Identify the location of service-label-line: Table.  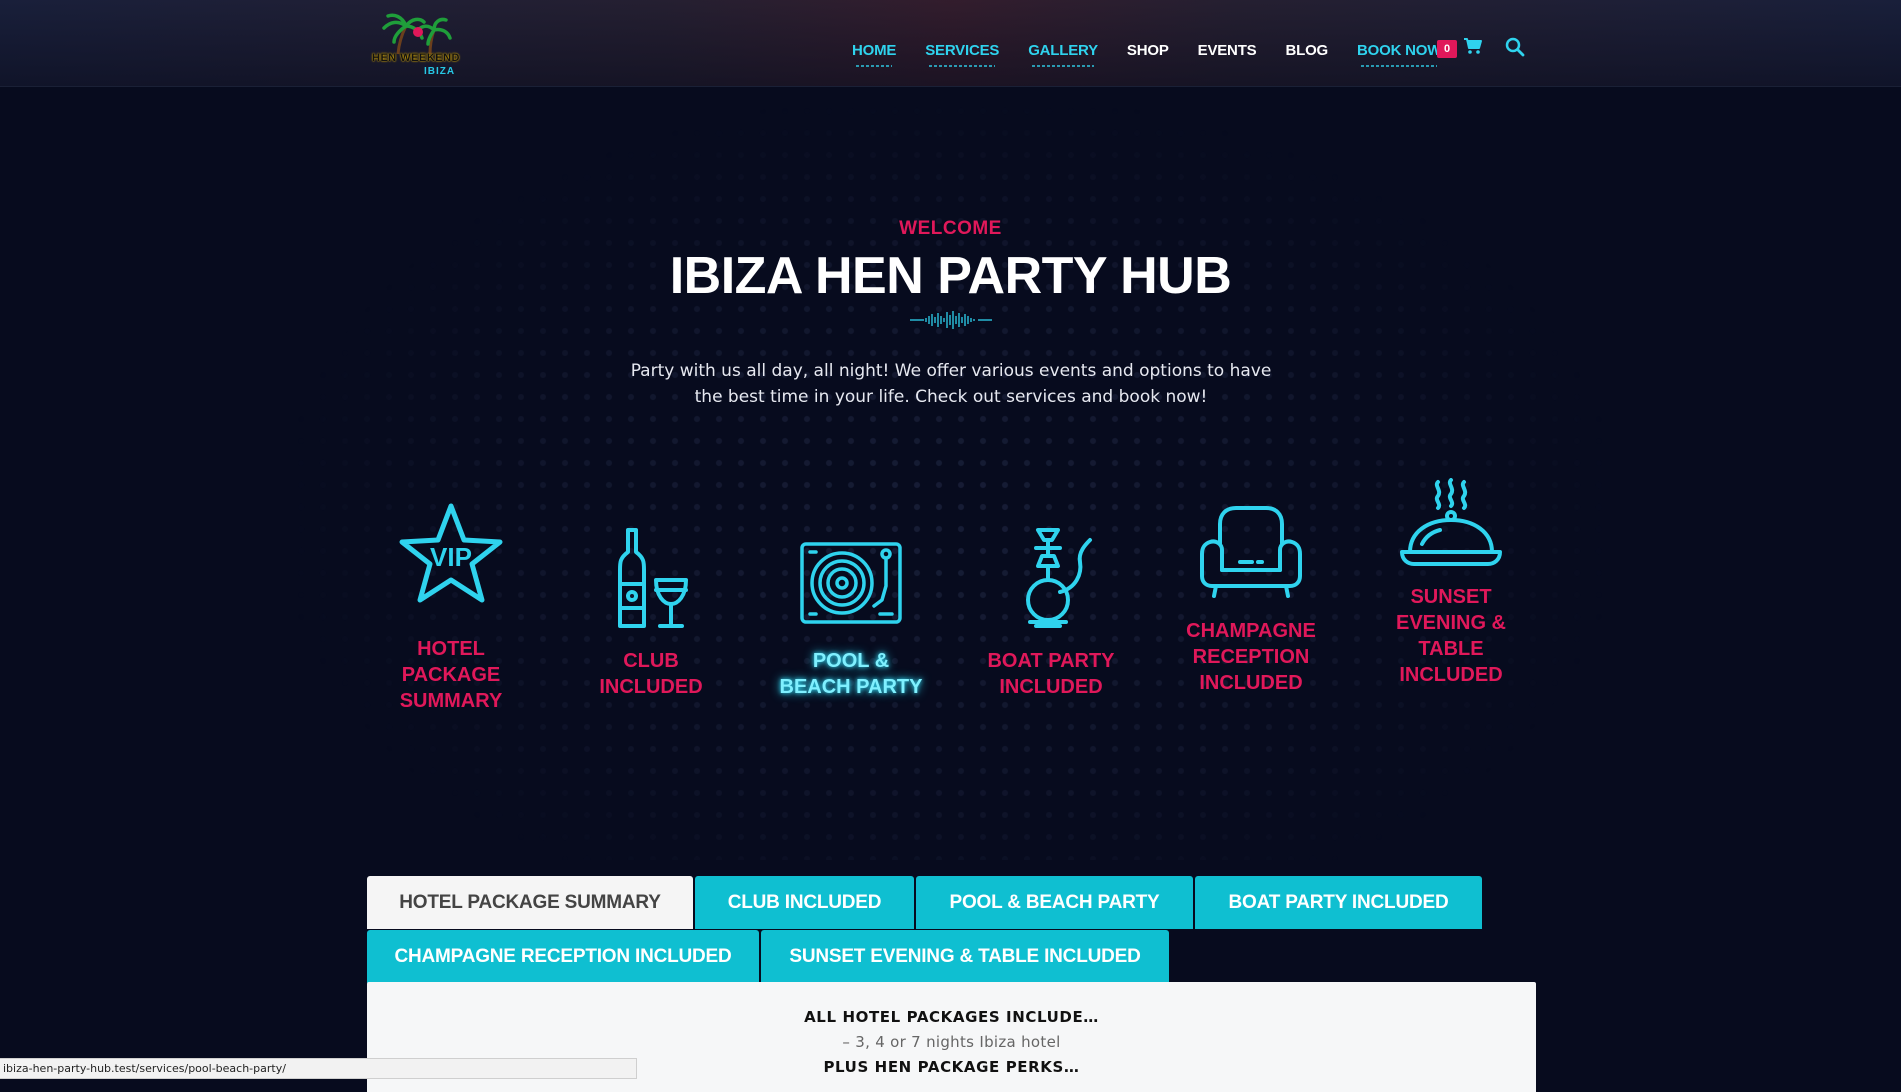
(1451, 649).